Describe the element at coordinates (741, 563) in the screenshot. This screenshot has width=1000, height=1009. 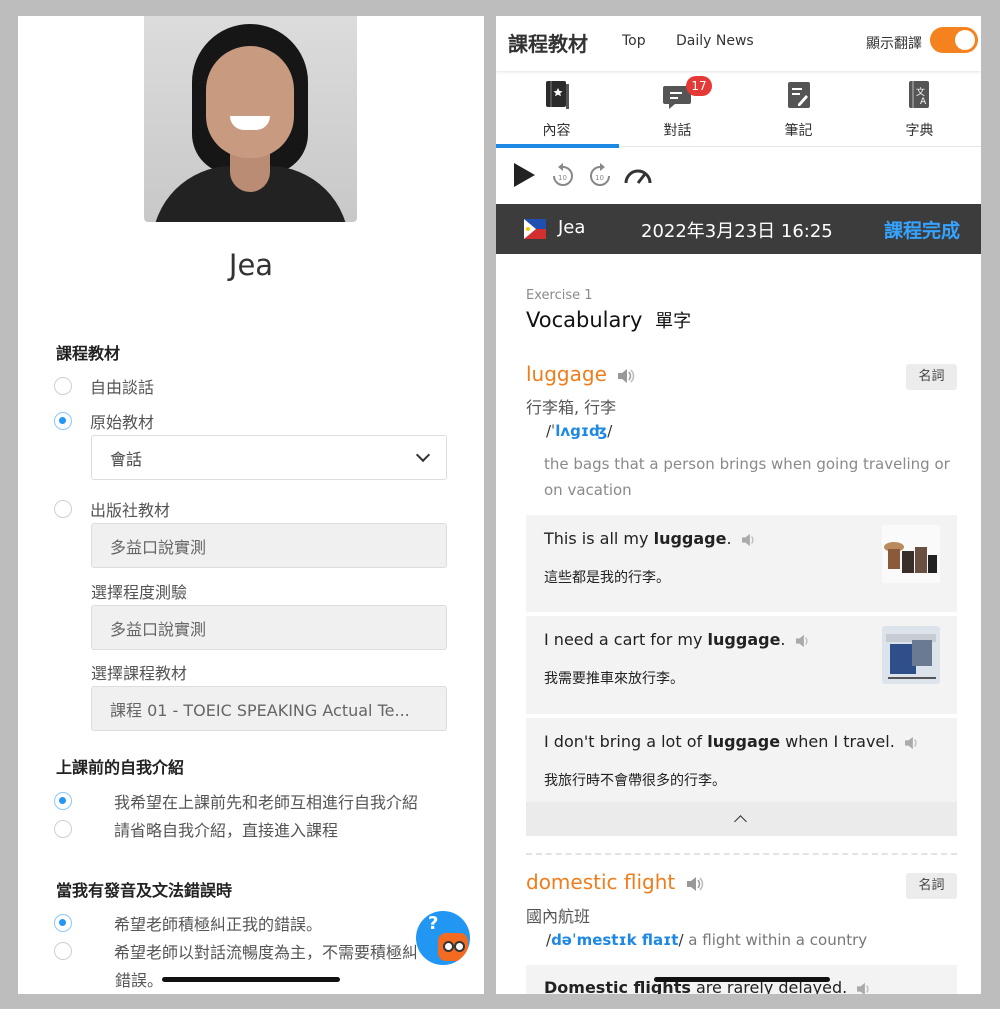
I see `example-card: This is all my luggage. 這些都是我的行李。` at that location.